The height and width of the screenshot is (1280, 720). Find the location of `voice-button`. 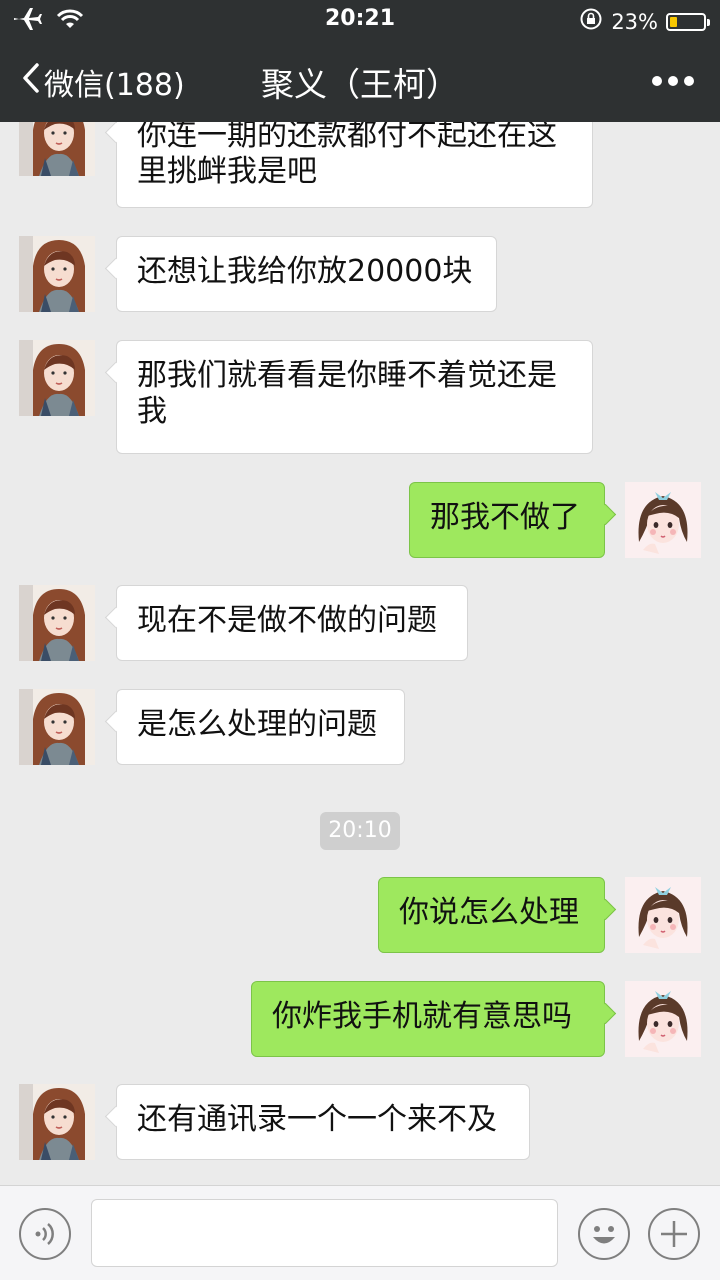

voice-button is located at coordinates (45, 1234).